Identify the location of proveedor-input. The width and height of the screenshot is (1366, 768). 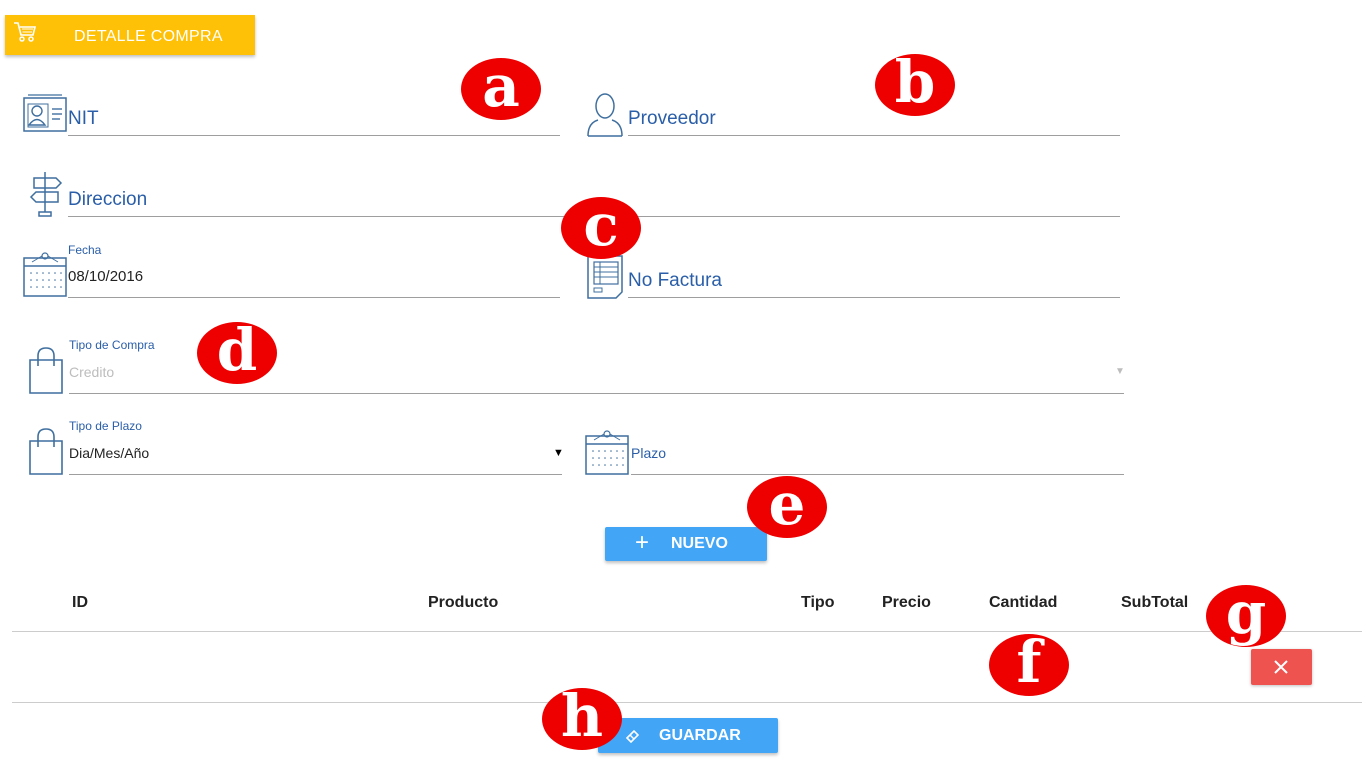
(874, 135).